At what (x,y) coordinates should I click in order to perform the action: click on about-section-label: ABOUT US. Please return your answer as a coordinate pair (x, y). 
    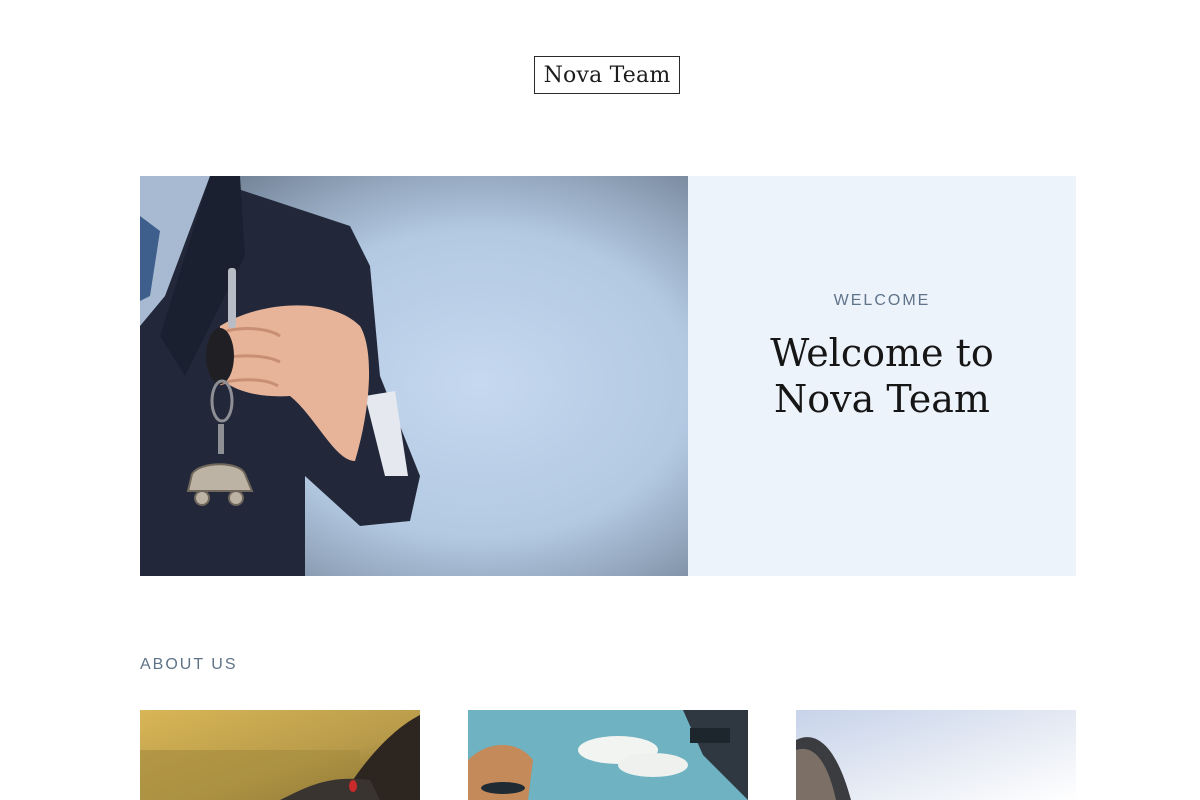
    Looking at the image, I should click on (189, 664).